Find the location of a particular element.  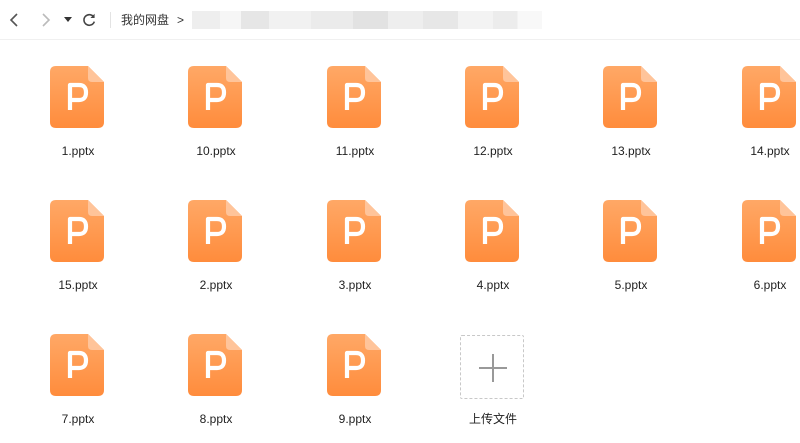

file-item: 14.pptx is located at coordinates (757, 99).